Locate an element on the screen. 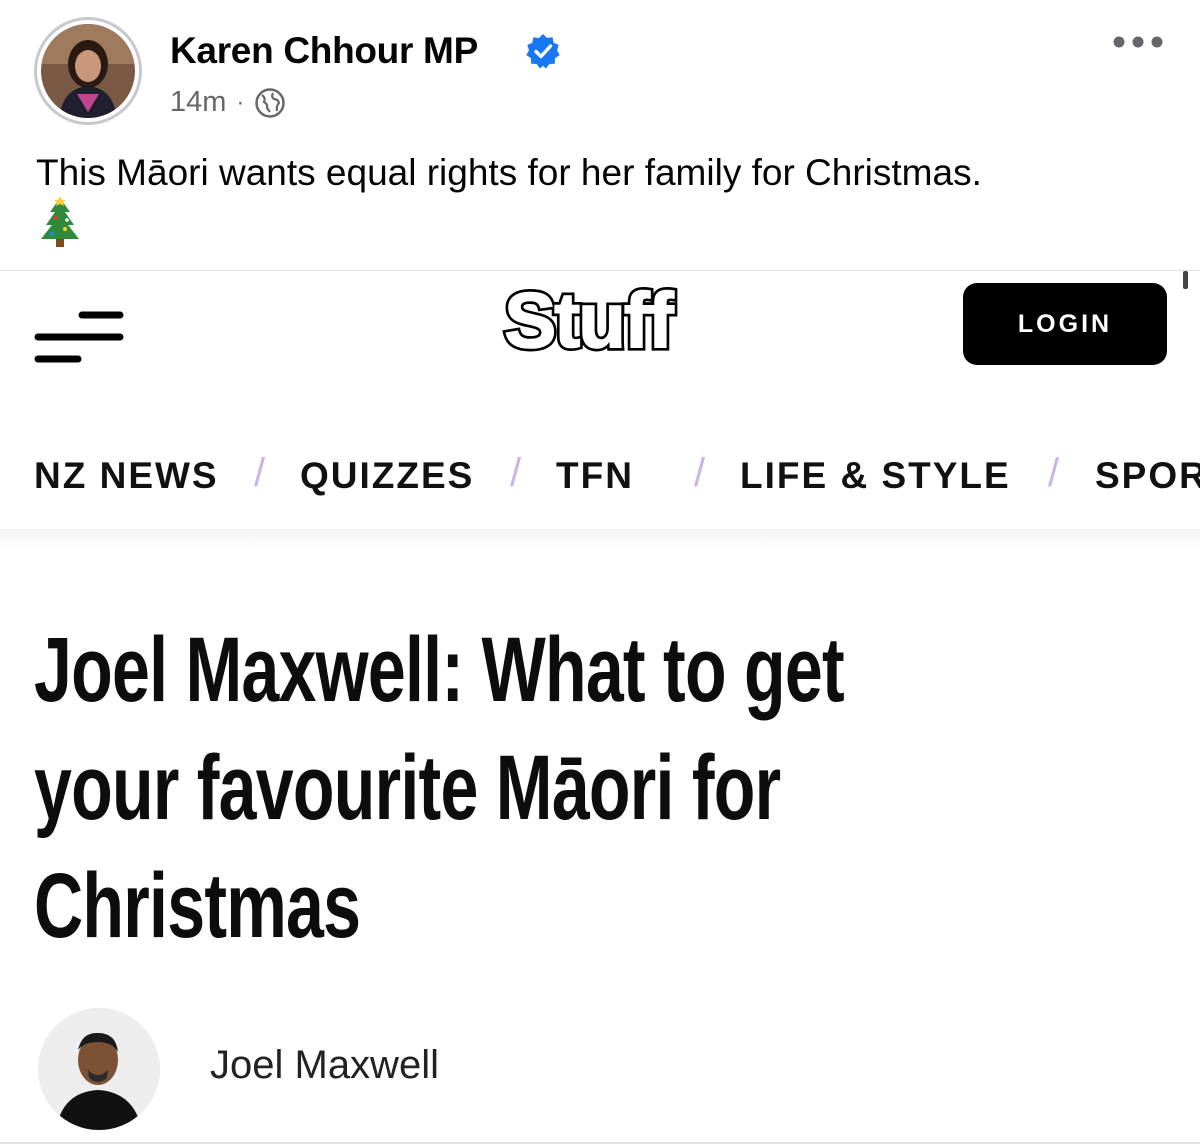 The height and width of the screenshot is (1146, 1200). post-time: 14m is located at coordinates (198, 102).